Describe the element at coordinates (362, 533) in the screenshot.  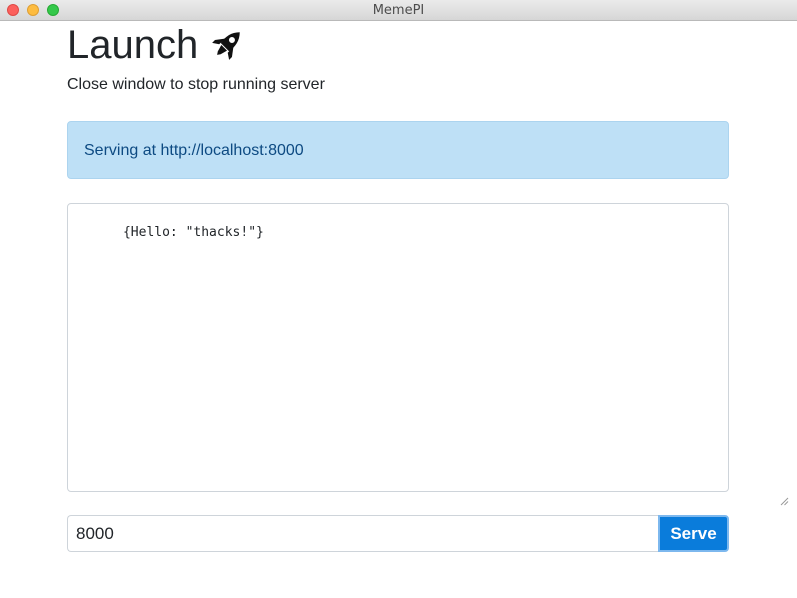
I see `port-input: 8000` at that location.